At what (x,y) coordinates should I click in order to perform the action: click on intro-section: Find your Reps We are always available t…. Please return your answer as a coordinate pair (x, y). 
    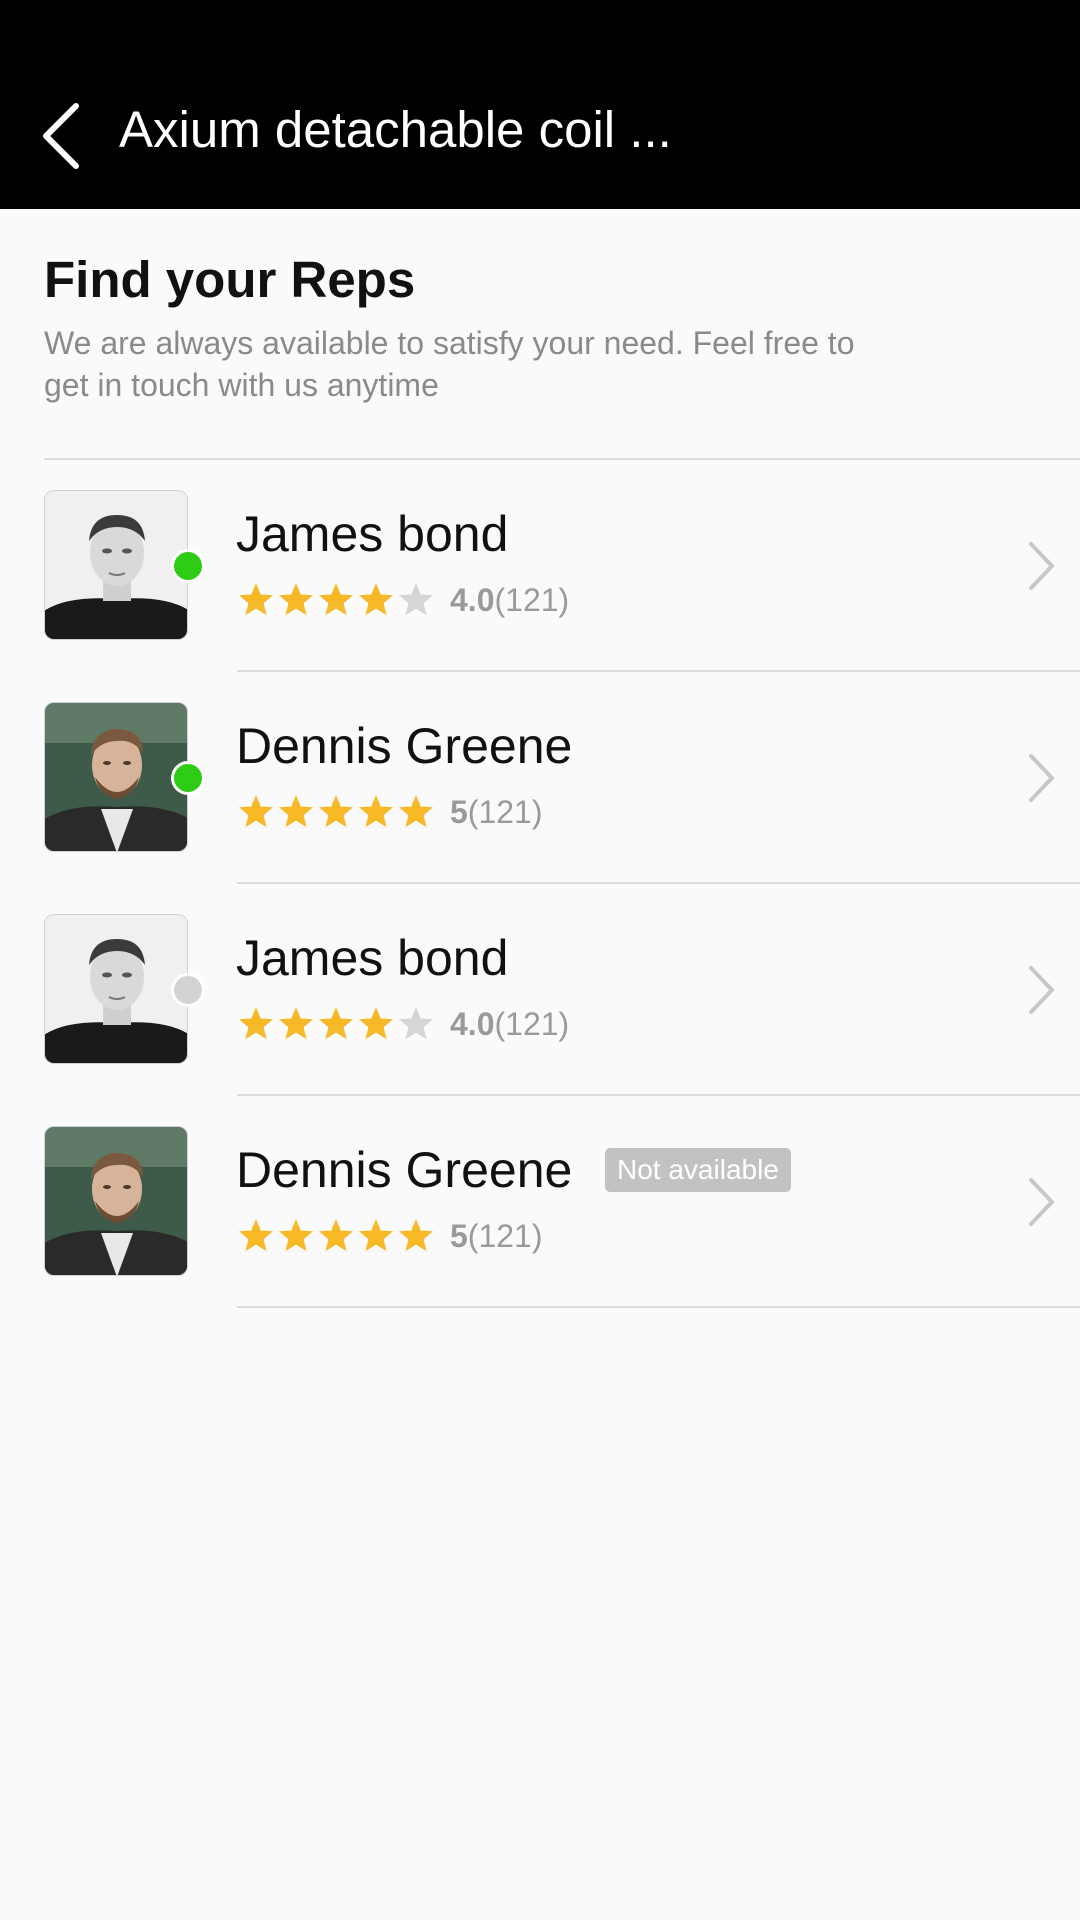
    Looking at the image, I should click on (544, 327).